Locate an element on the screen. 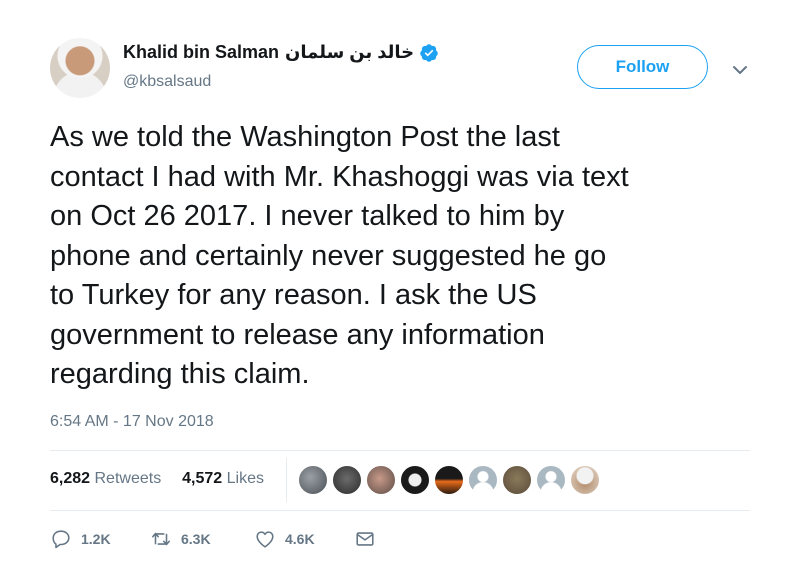  retweets-stat: 6,282 Retweets is located at coordinates (108, 478).